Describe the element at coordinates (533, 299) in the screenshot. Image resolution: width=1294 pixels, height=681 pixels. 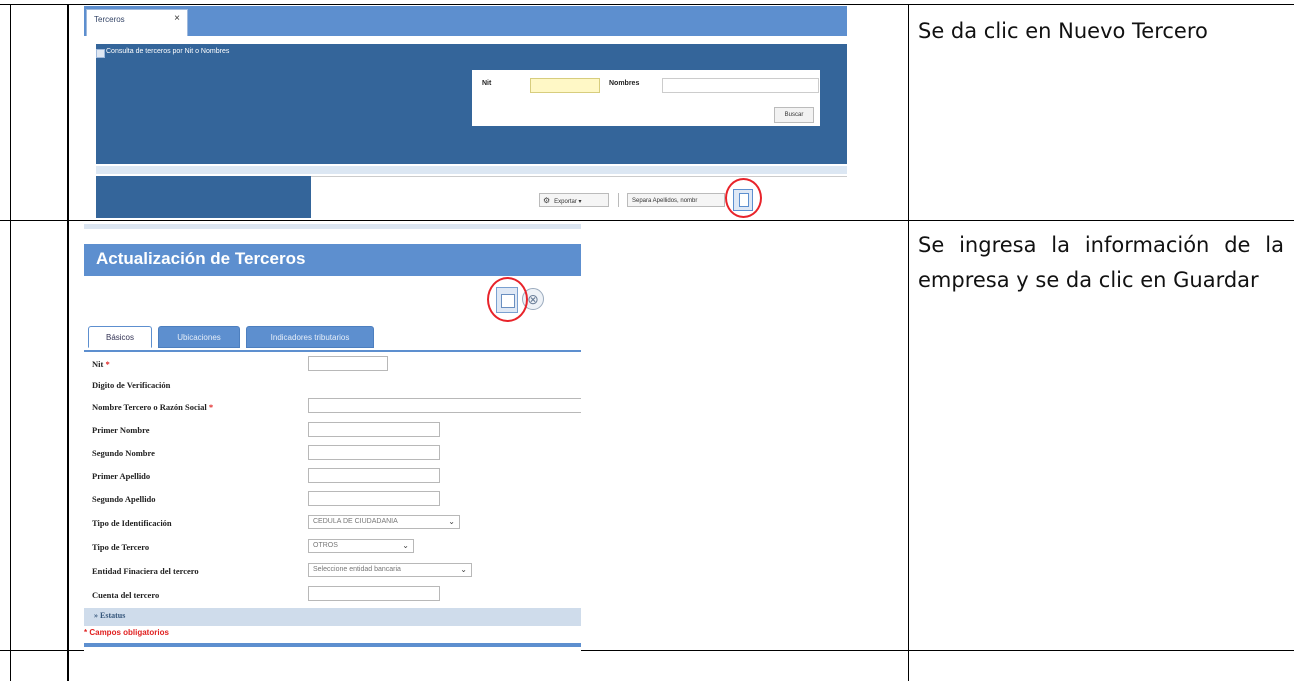
I see `cancel-icon: ⊗` at that location.